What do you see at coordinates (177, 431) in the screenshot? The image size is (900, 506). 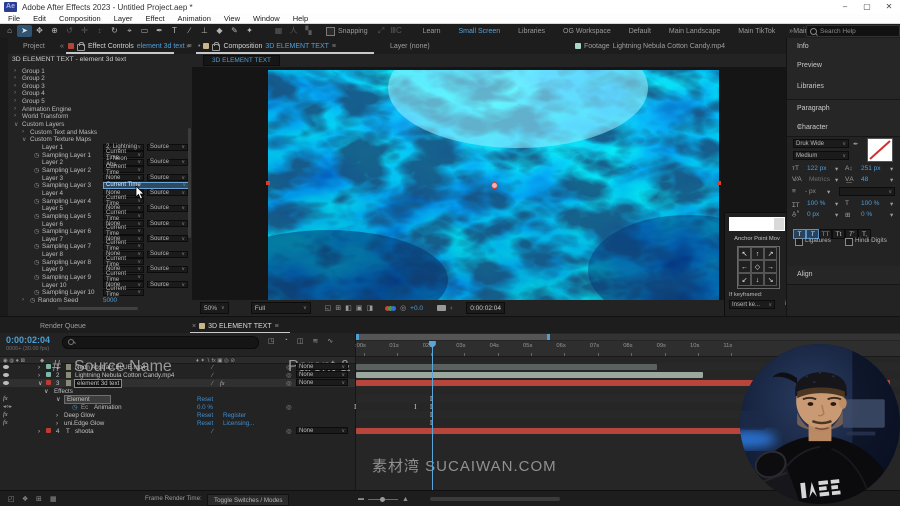 I see `timeline-row-shoota: › 4 Tshoota ∕ ◎ None ∨` at bounding box center [177, 431].